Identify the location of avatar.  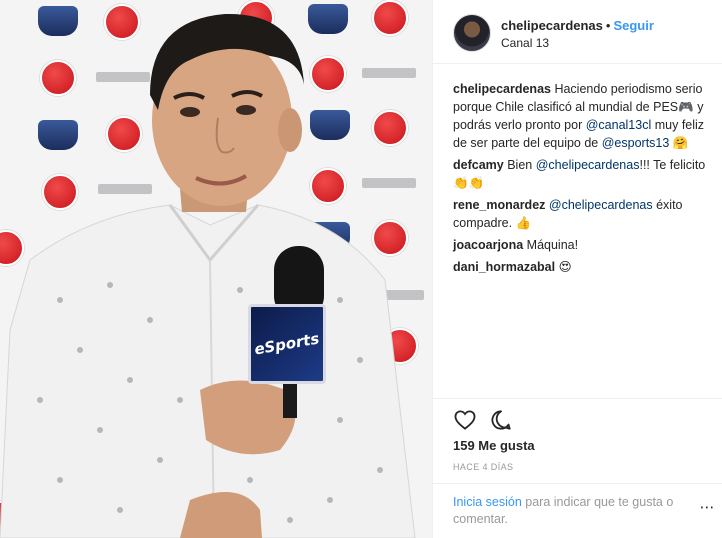
(472, 33).